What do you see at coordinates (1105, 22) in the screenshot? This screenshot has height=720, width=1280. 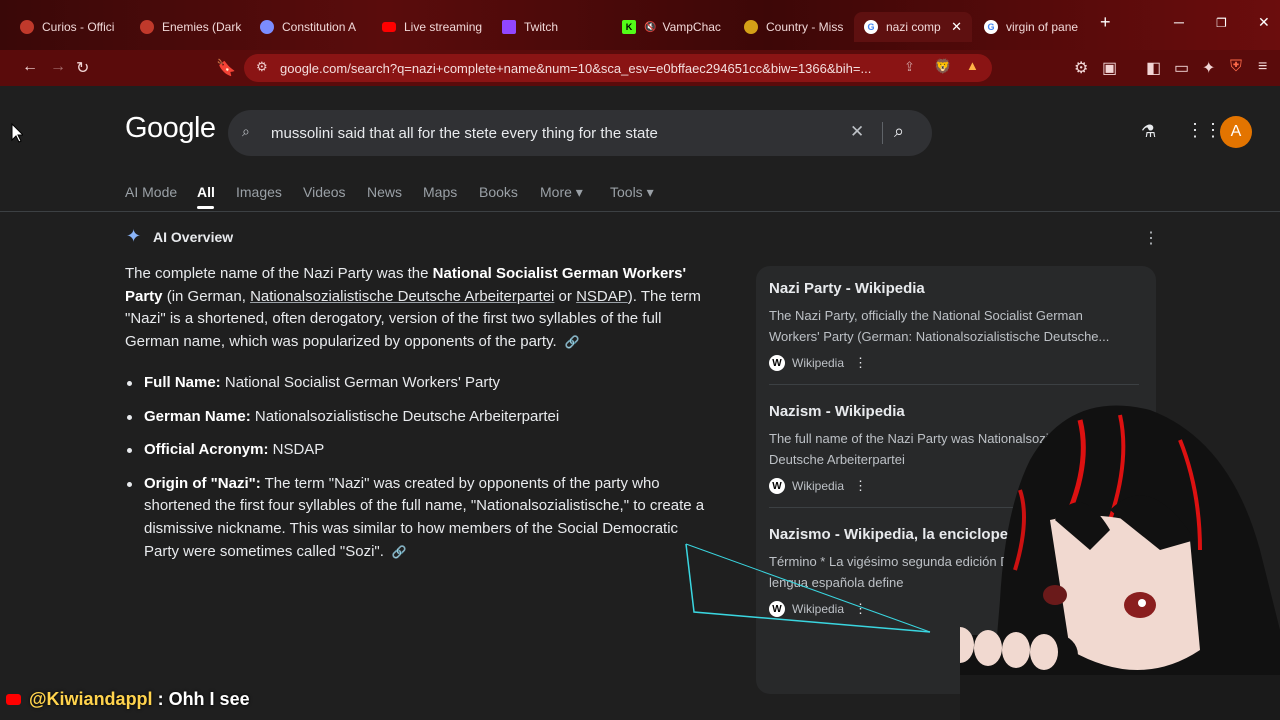 I see `new-tab-icon: +` at bounding box center [1105, 22].